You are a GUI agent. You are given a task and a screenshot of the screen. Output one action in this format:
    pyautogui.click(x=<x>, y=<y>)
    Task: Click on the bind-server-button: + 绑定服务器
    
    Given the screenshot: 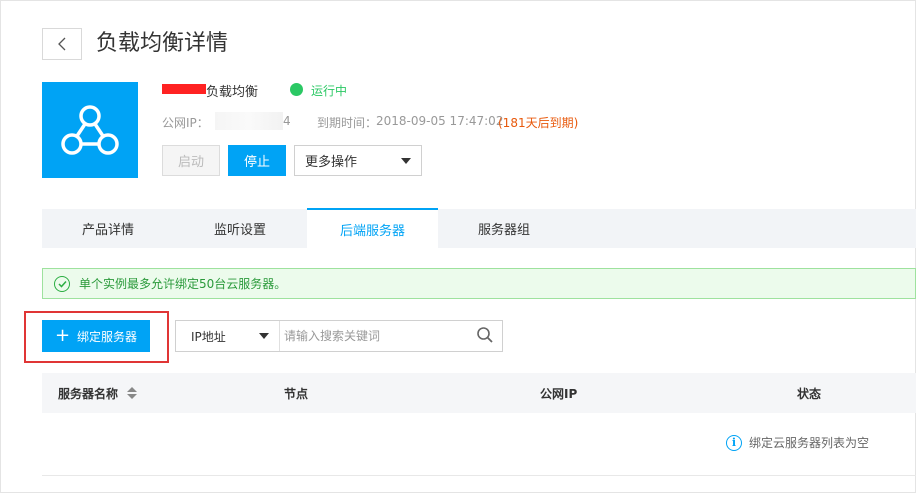 What is the action you would take?
    pyautogui.click(x=96, y=336)
    